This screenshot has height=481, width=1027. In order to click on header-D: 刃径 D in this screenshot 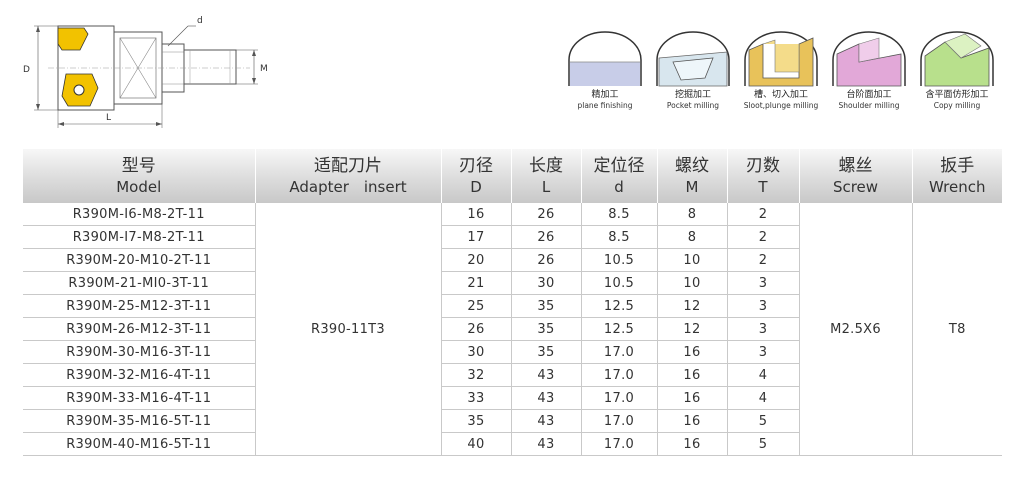, I will do `click(475, 176)`.